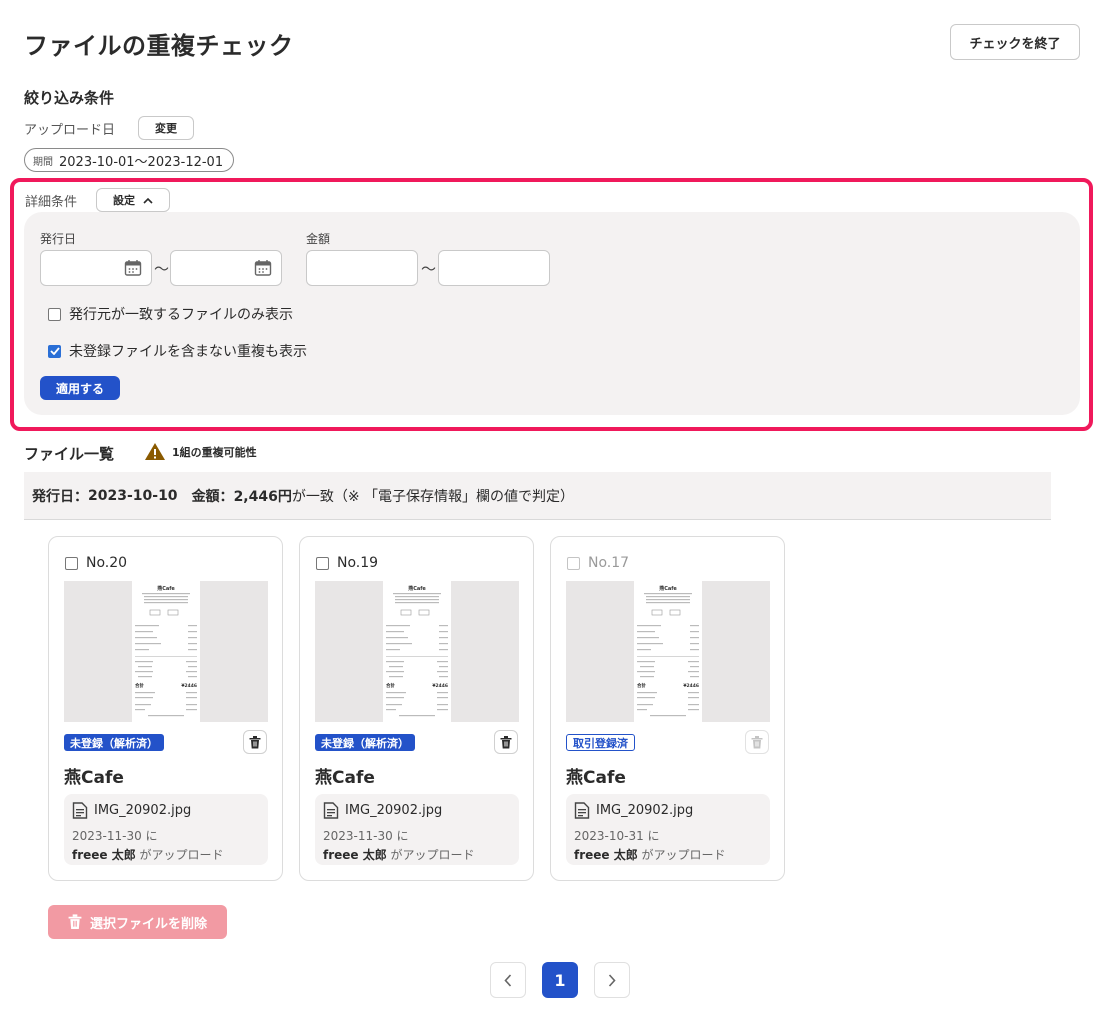 Image resolution: width=1104 pixels, height=1032 pixels. I want to click on warning-icon, so click(155, 451).